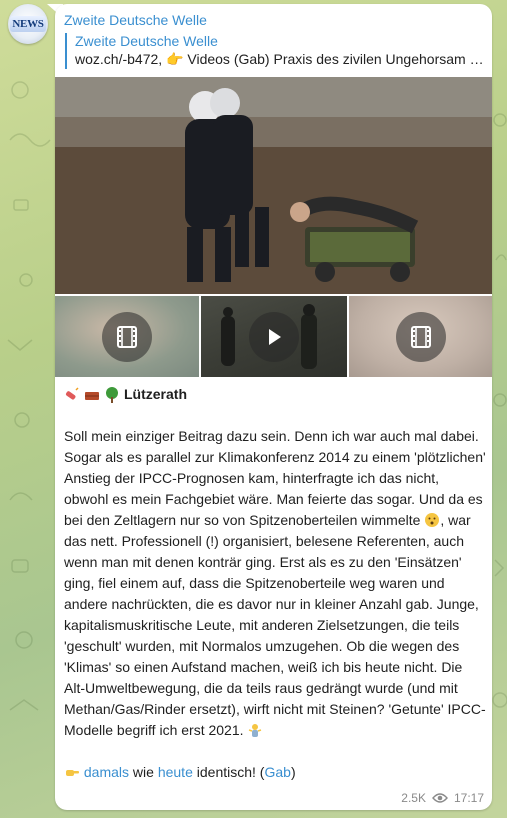  What do you see at coordinates (293, 772) in the screenshot?
I see `links-close: )` at bounding box center [293, 772].